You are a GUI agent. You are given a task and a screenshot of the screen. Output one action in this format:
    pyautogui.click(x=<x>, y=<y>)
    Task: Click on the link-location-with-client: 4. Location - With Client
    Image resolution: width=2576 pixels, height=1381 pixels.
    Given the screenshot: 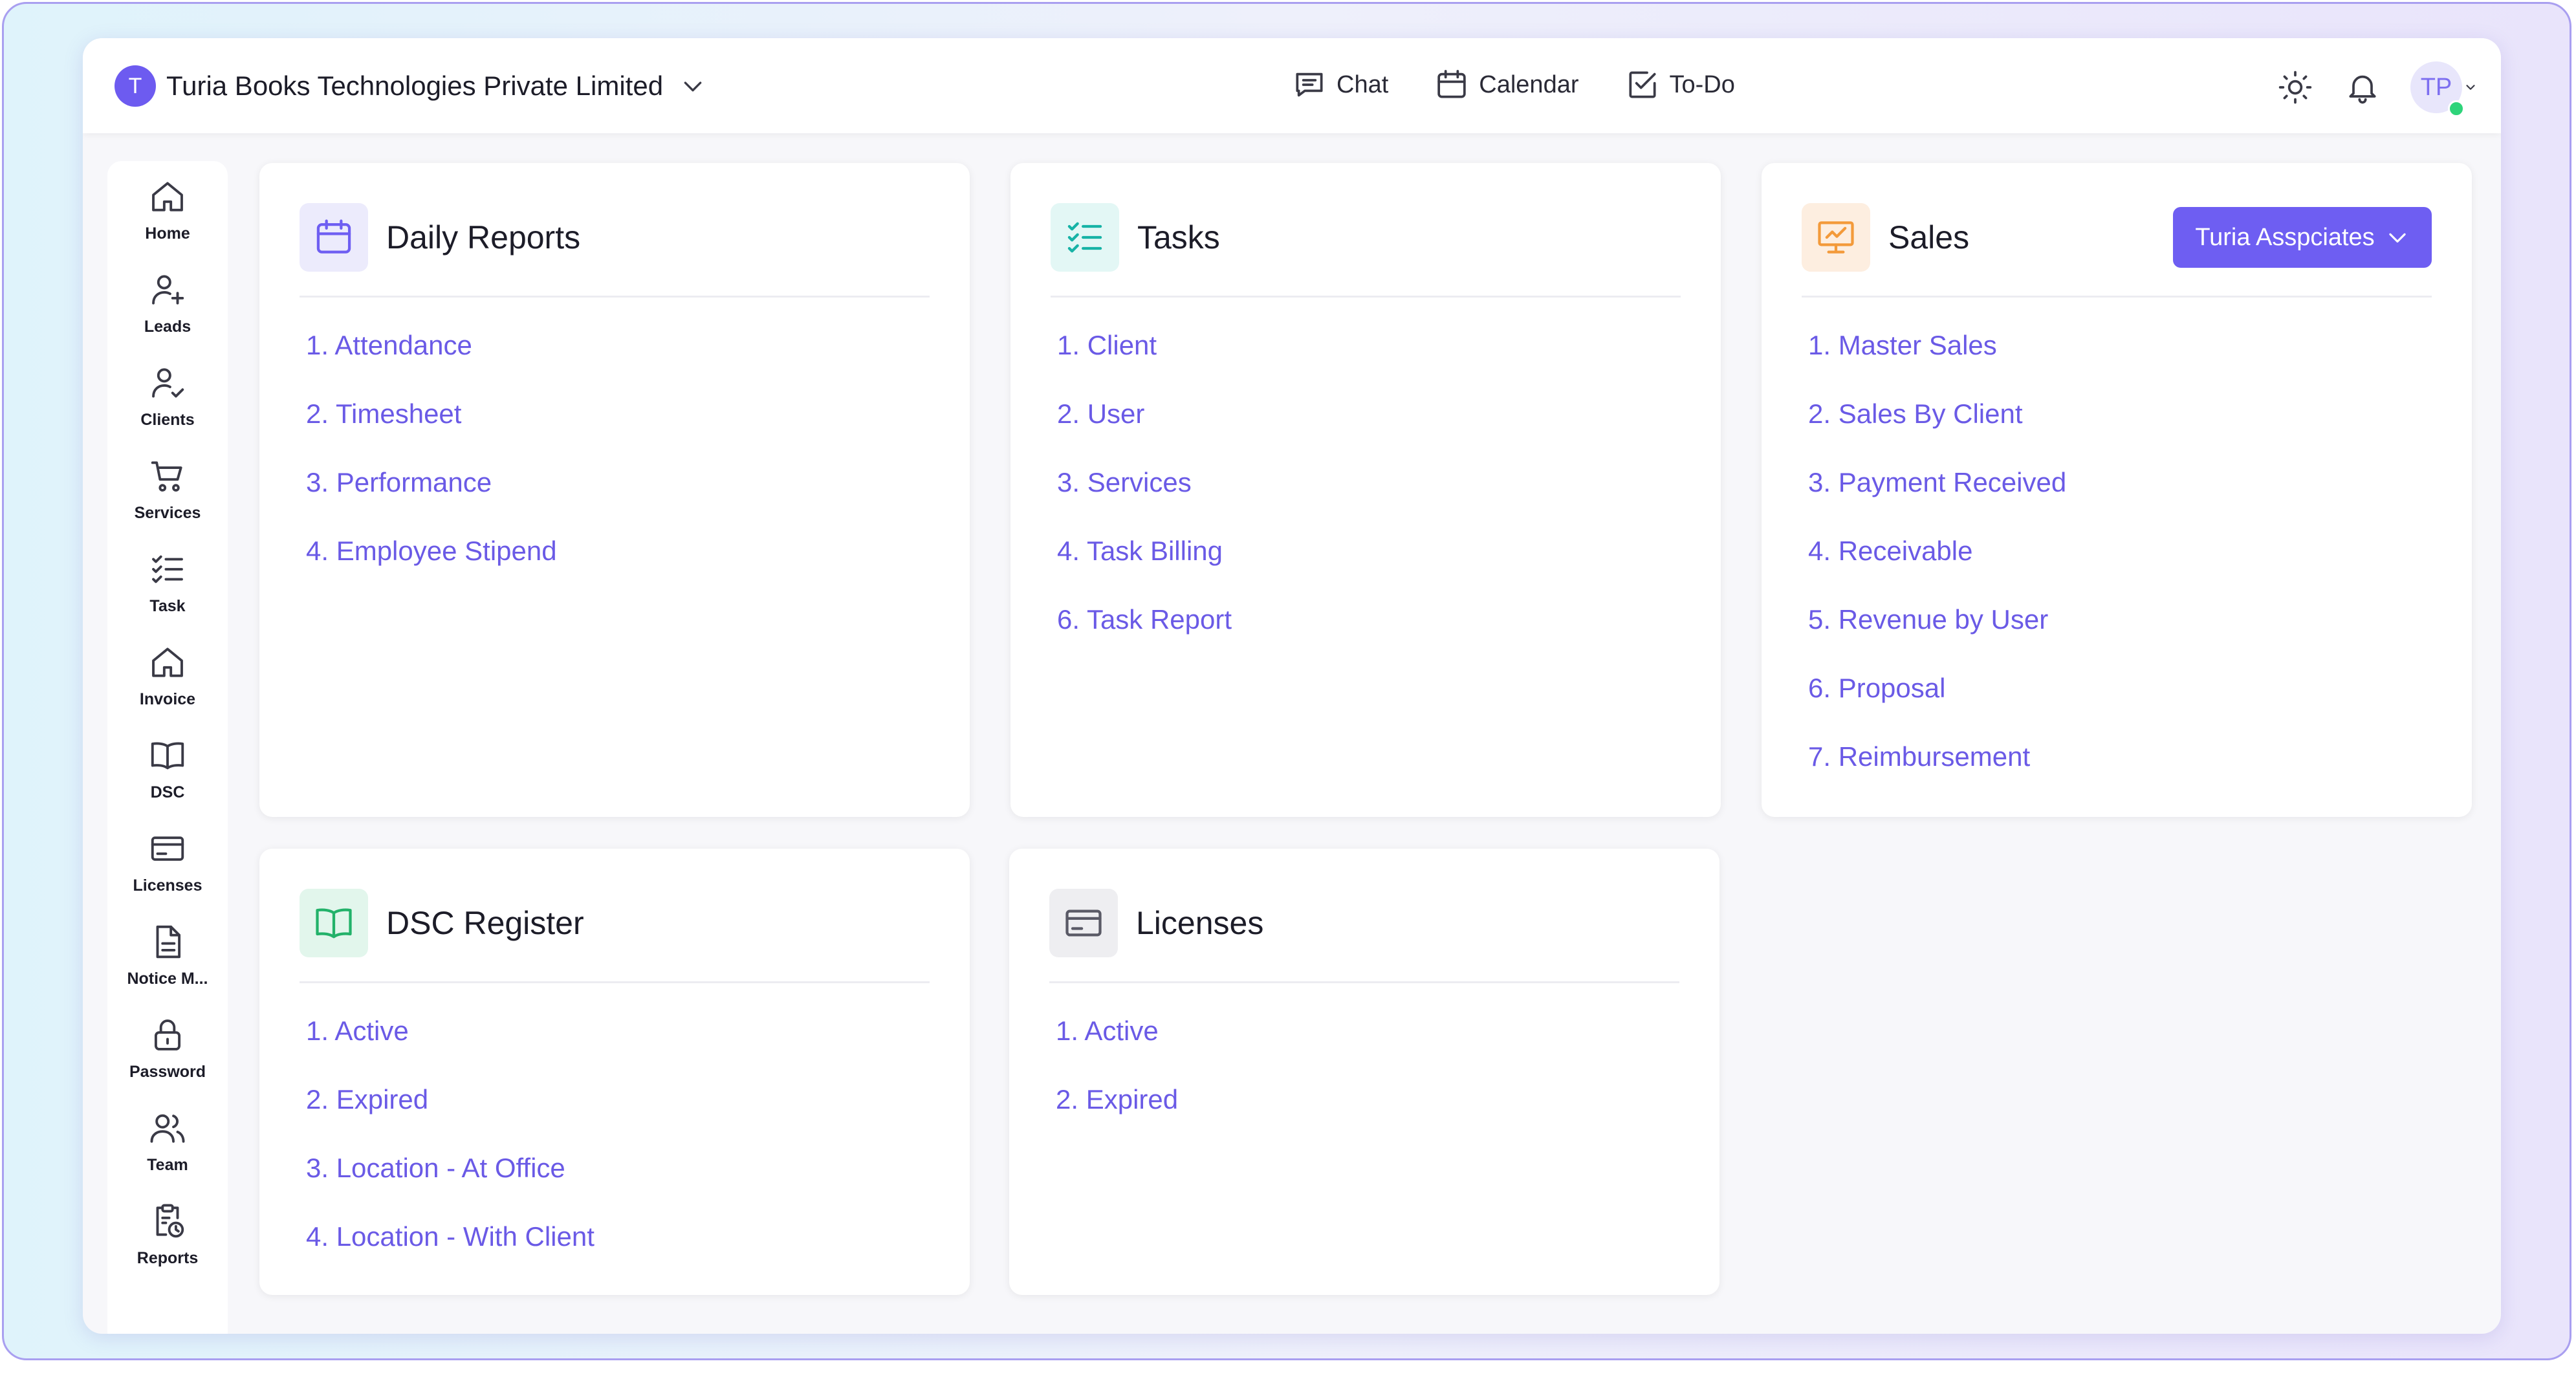 What is the action you would take?
    pyautogui.click(x=450, y=1255)
    